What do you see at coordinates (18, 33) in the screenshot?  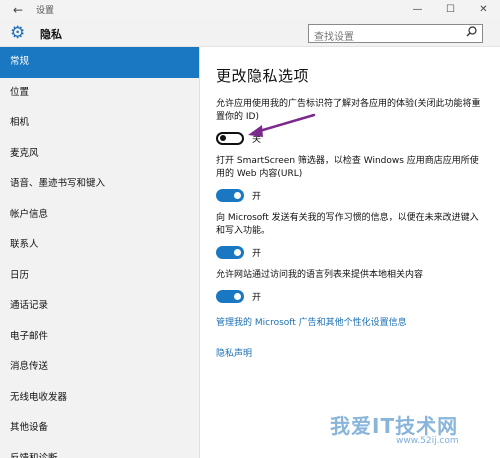 I see `gear-icon: ⚙` at bounding box center [18, 33].